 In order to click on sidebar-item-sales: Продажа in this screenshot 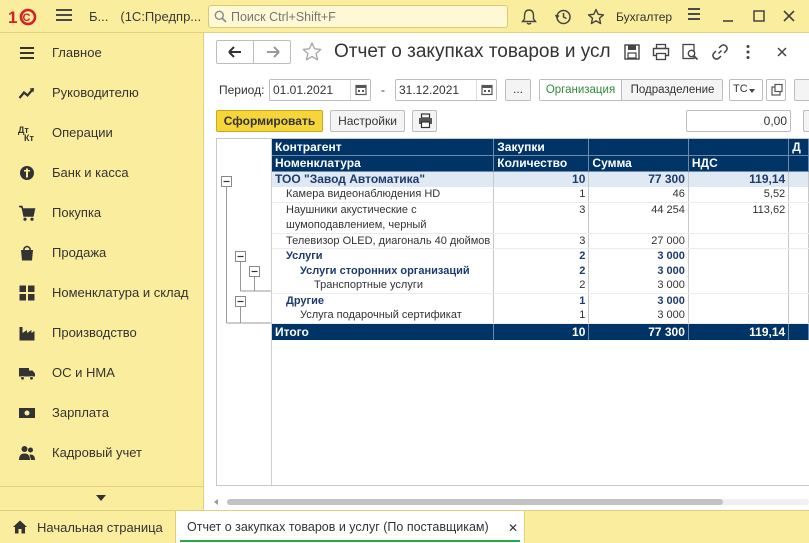, I will do `click(101, 253)`.